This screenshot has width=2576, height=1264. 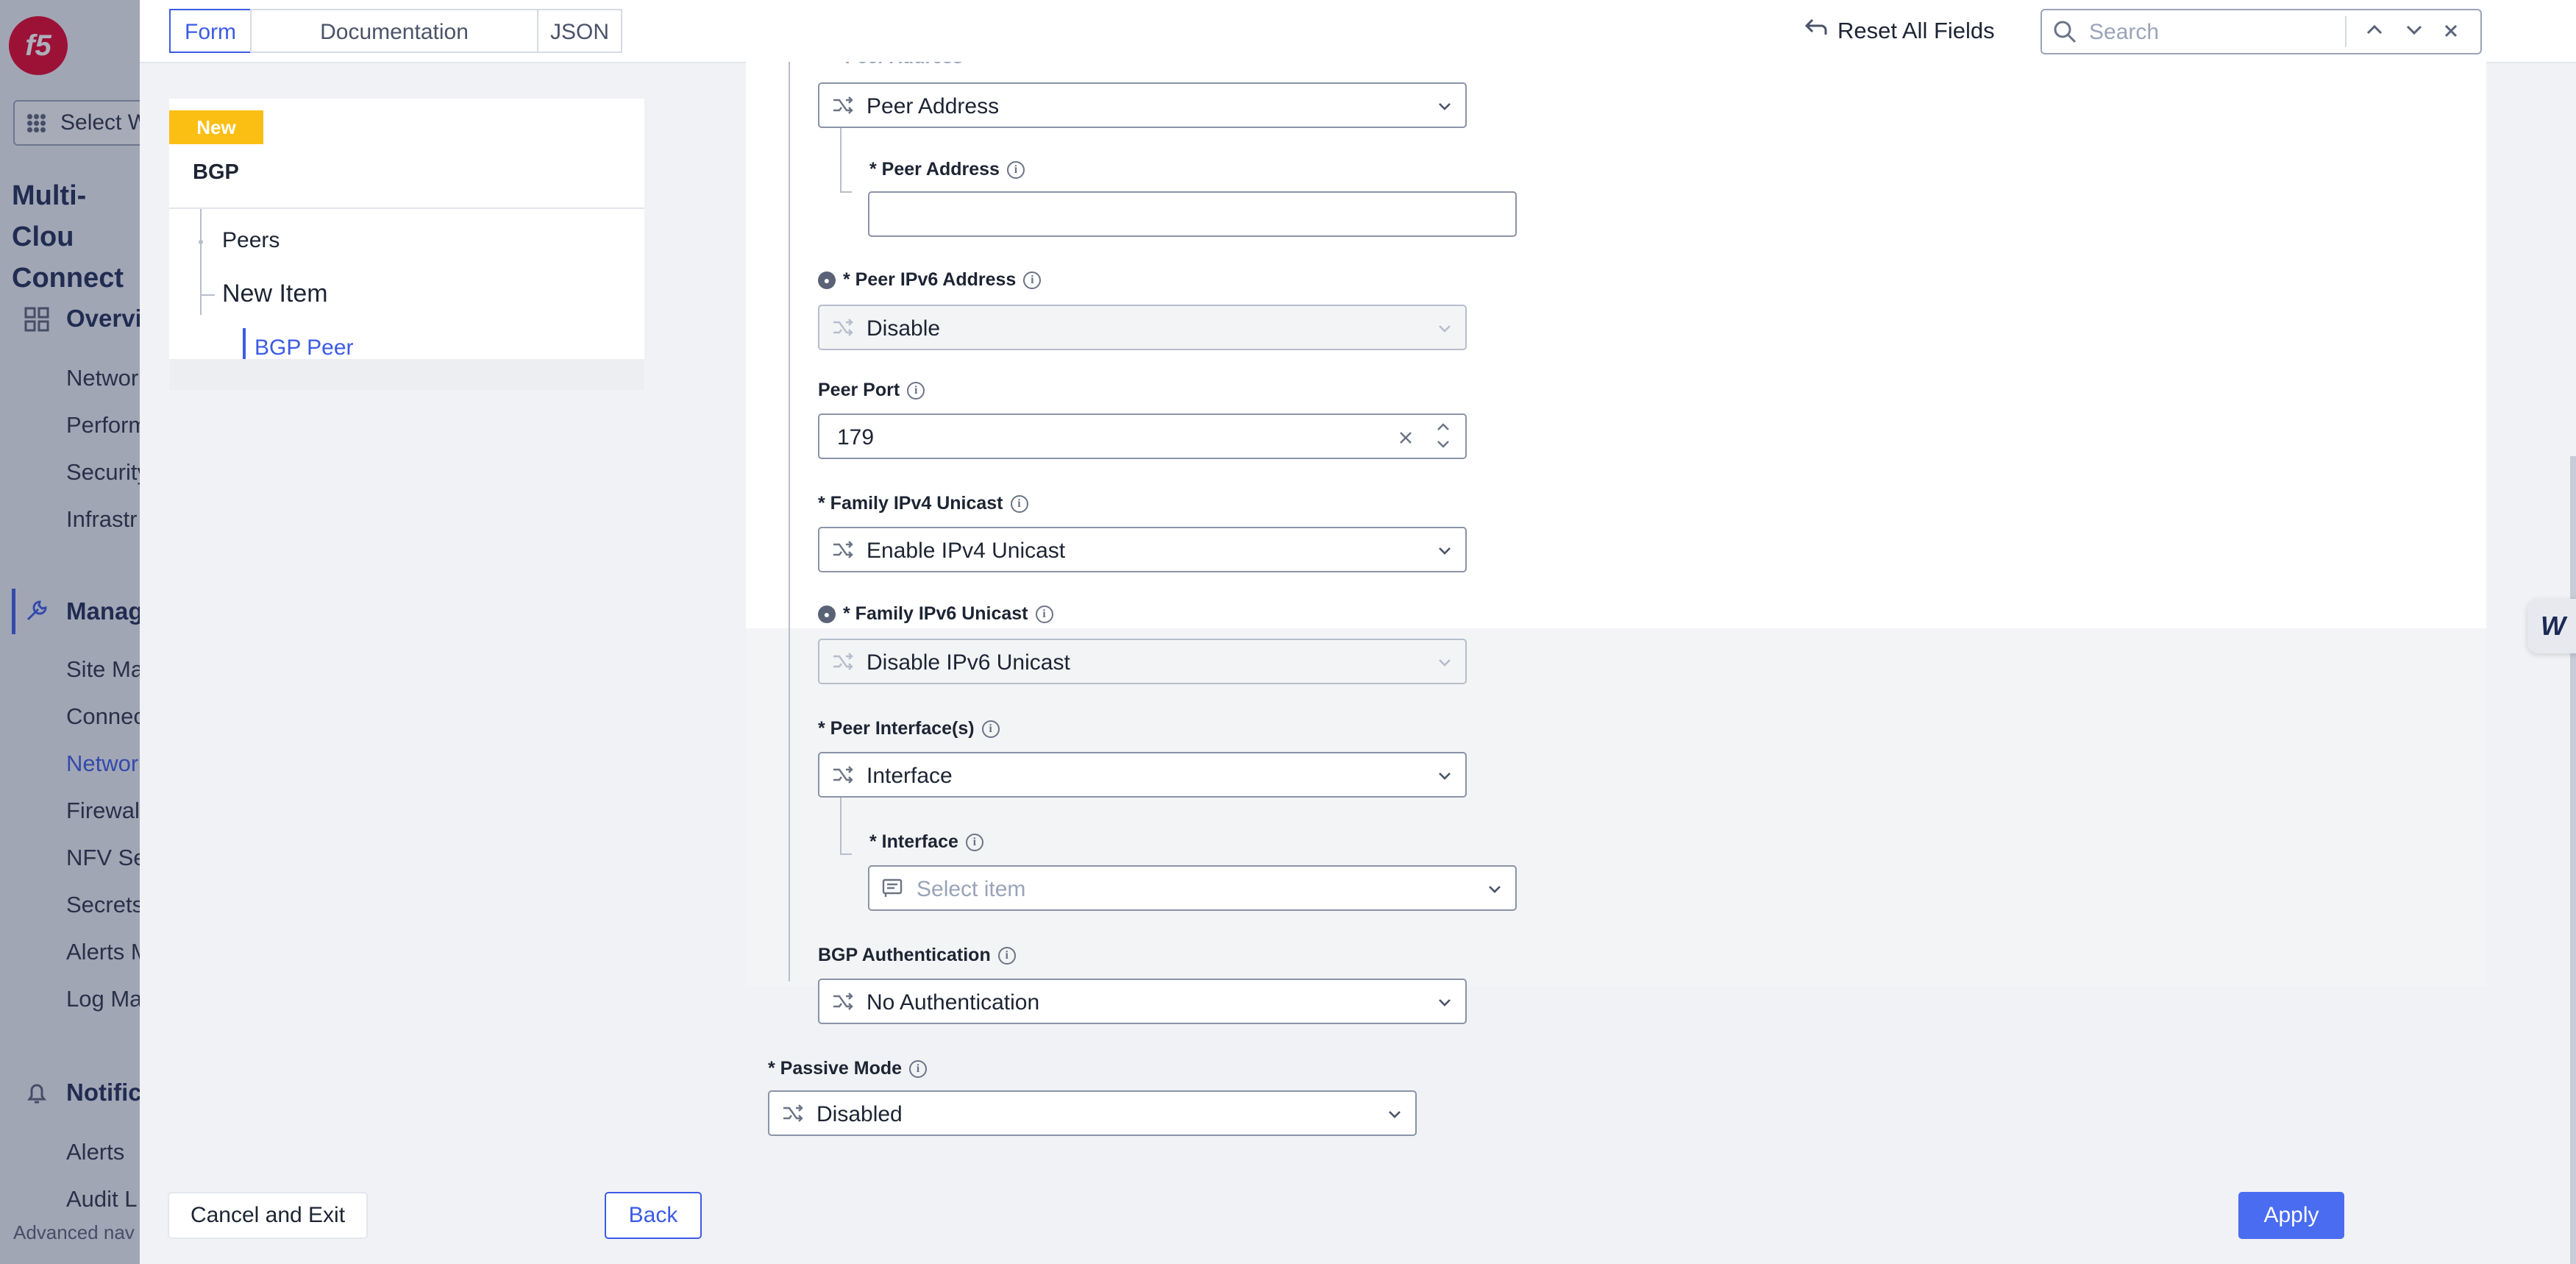 What do you see at coordinates (1142, 1001) in the screenshot?
I see `bgp-authentication-select: No Authentication` at bounding box center [1142, 1001].